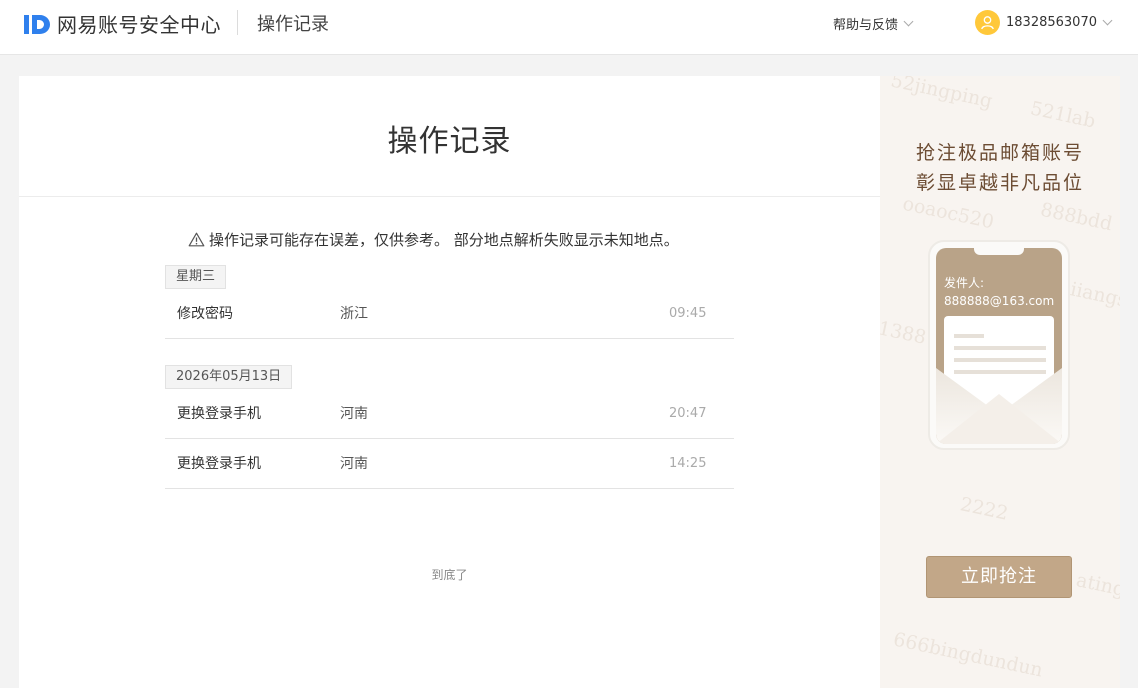 The height and width of the screenshot is (688, 1138). What do you see at coordinates (449, 141) in the screenshot?
I see `page-title: 操作记录` at bounding box center [449, 141].